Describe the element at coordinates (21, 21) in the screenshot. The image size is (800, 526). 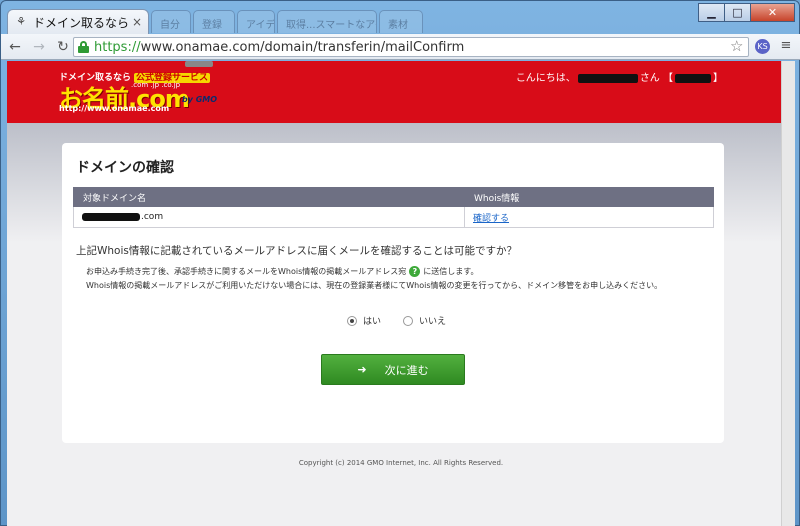
I see `favicon-icon: ⚘` at that location.